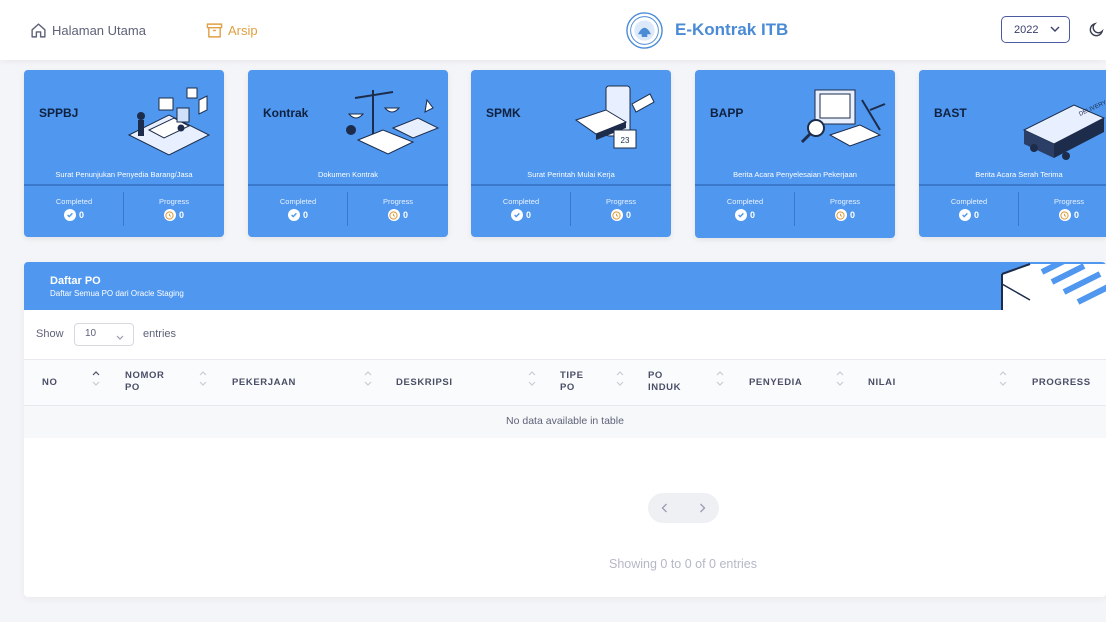 Image resolution: width=1106 pixels, height=622 pixels. What do you see at coordinates (50, 334) in the screenshot?
I see `show-label: Show` at bounding box center [50, 334].